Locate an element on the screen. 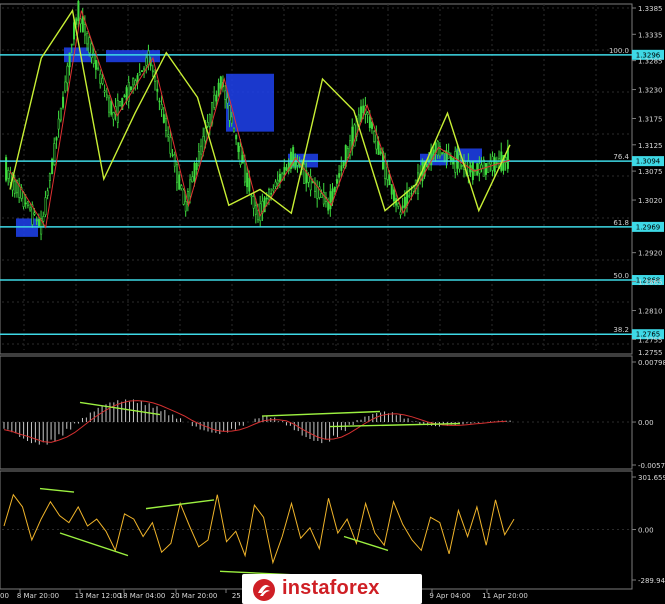 The height and width of the screenshot is (604, 665). instaforex-logo-icon is located at coordinates (264, 590).